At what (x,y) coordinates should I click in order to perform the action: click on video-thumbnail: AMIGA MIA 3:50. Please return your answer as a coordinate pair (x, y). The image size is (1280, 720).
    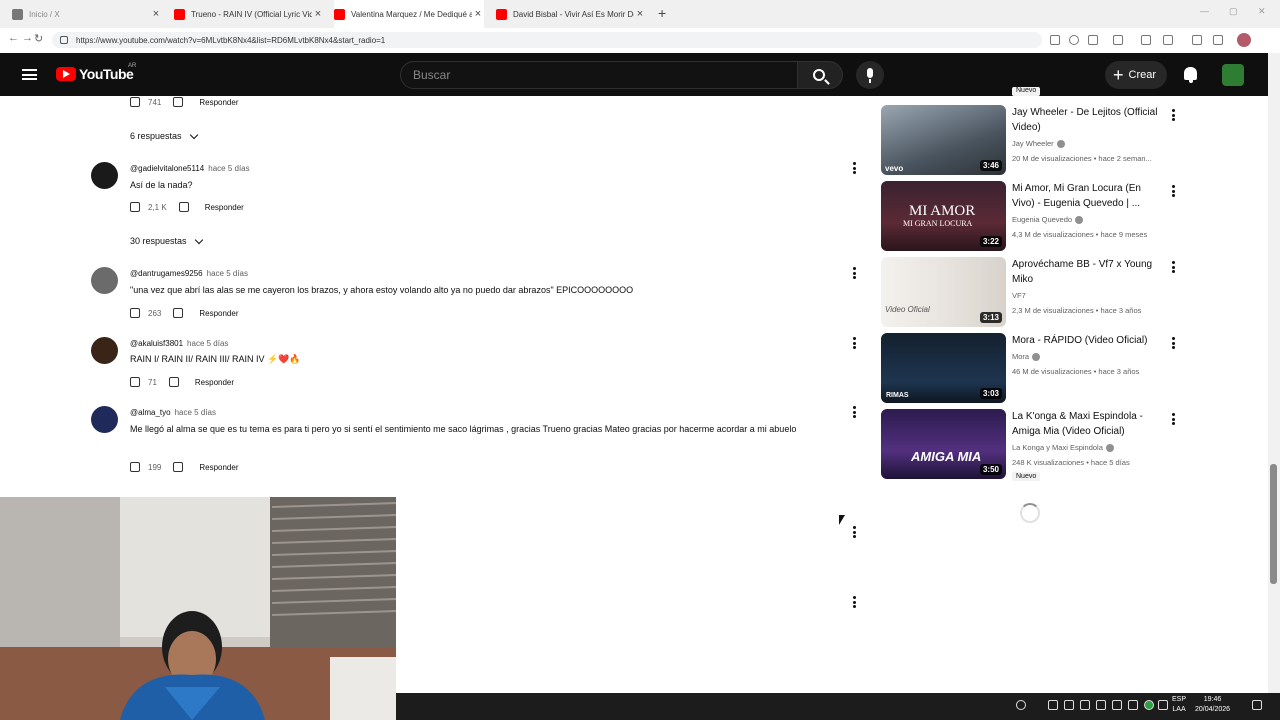
    Looking at the image, I should click on (943, 444).